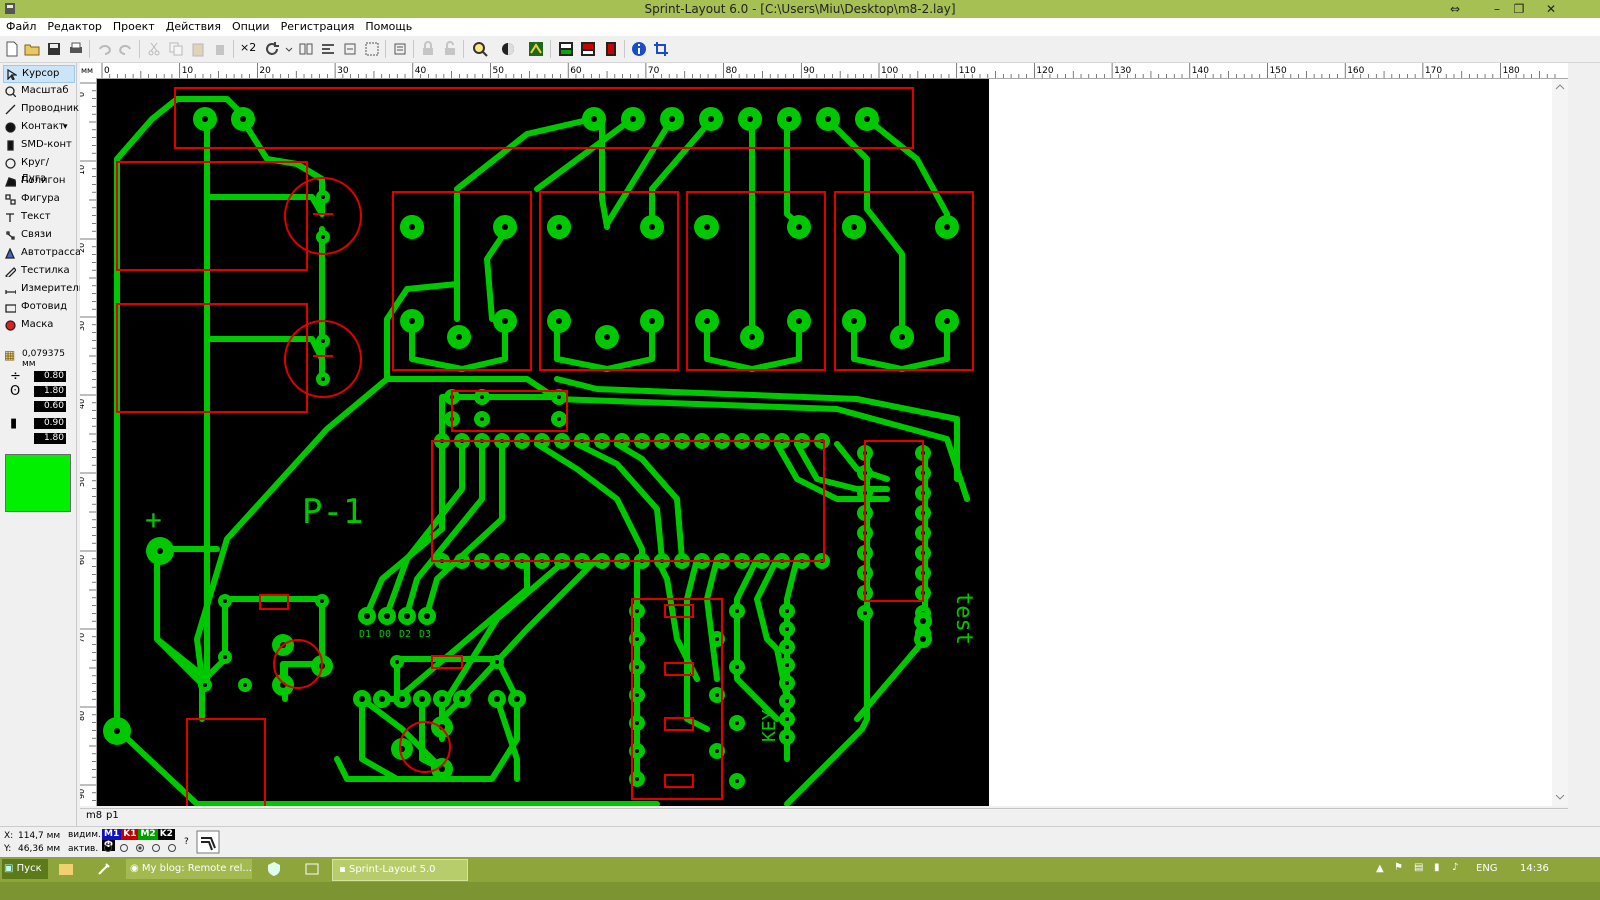 The width and height of the screenshot is (1600, 900). Describe the element at coordinates (38, 483) in the screenshot. I see `layer-color-swatch` at that location.